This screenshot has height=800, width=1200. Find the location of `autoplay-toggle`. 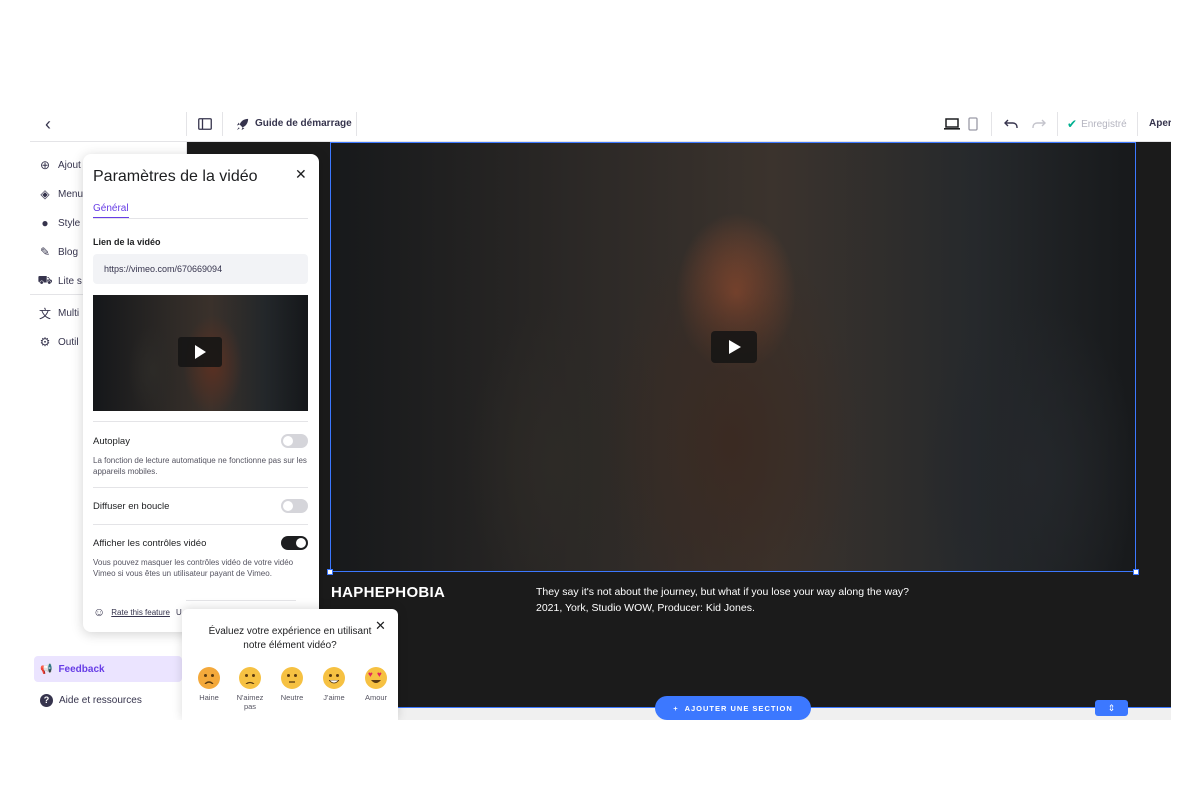

autoplay-toggle is located at coordinates (294, 441).